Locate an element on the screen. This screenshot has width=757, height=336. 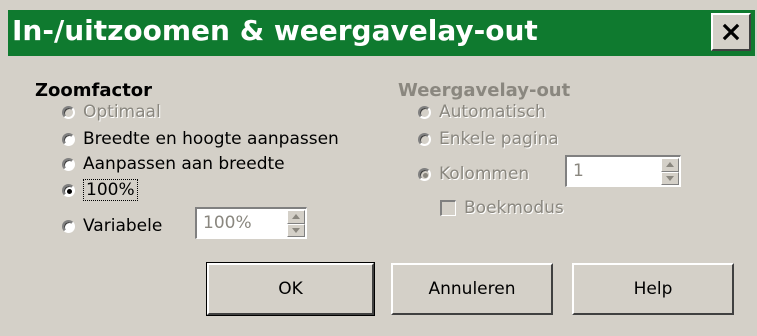
radio-fit-width-label: Aanpassen aan breedte is located at coordinates (184, 164).